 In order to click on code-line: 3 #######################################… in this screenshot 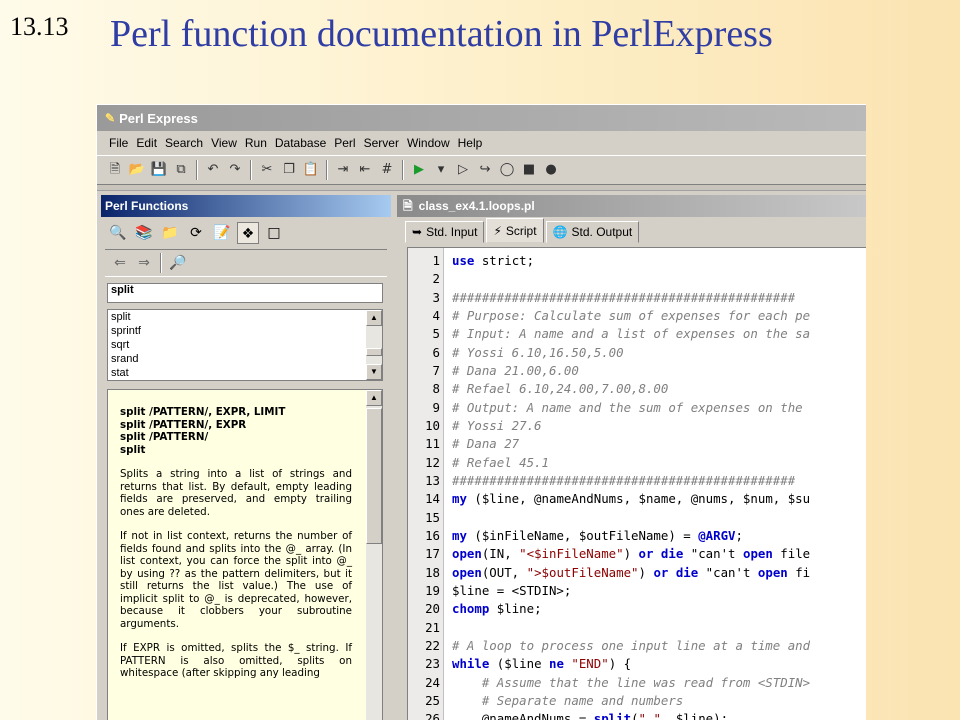, I will do `click(637, 298)`.